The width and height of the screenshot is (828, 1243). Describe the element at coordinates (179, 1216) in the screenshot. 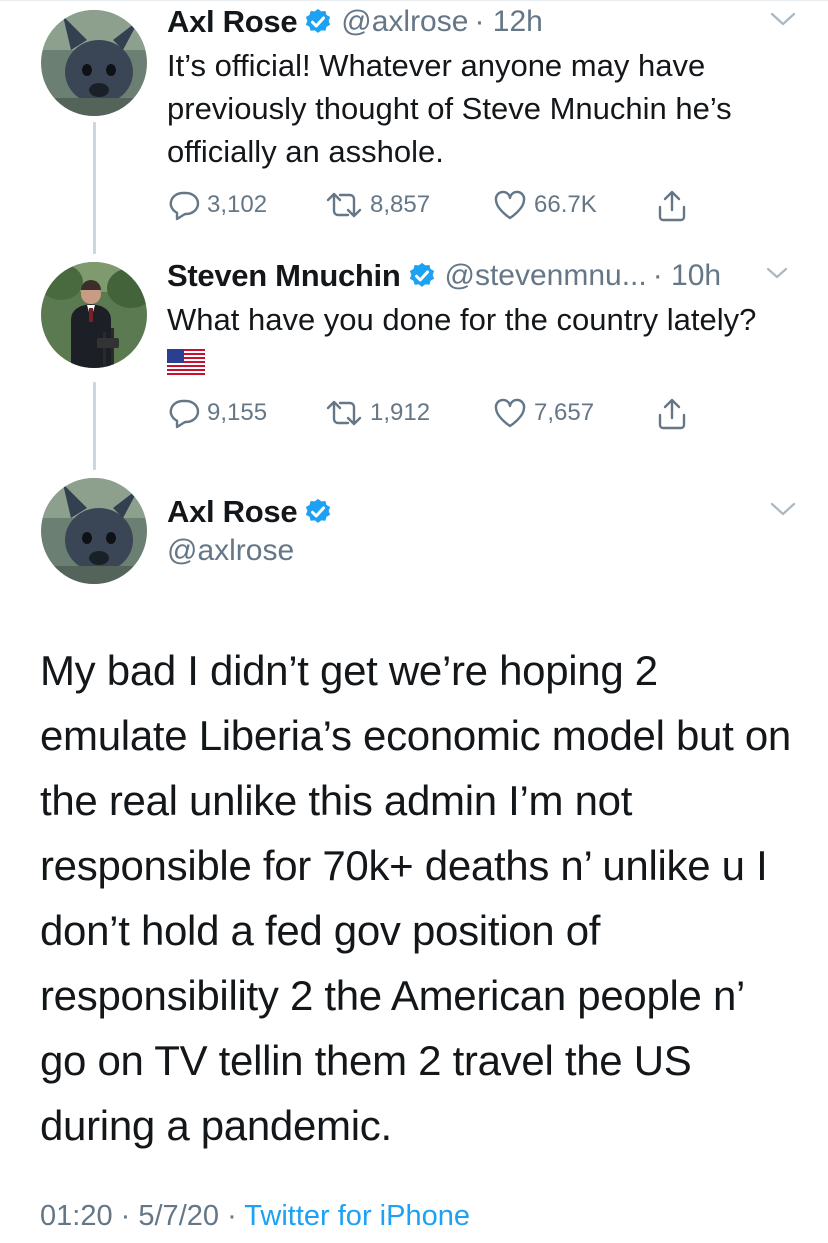

I see `tweet-date: 5/7/20` at that location.